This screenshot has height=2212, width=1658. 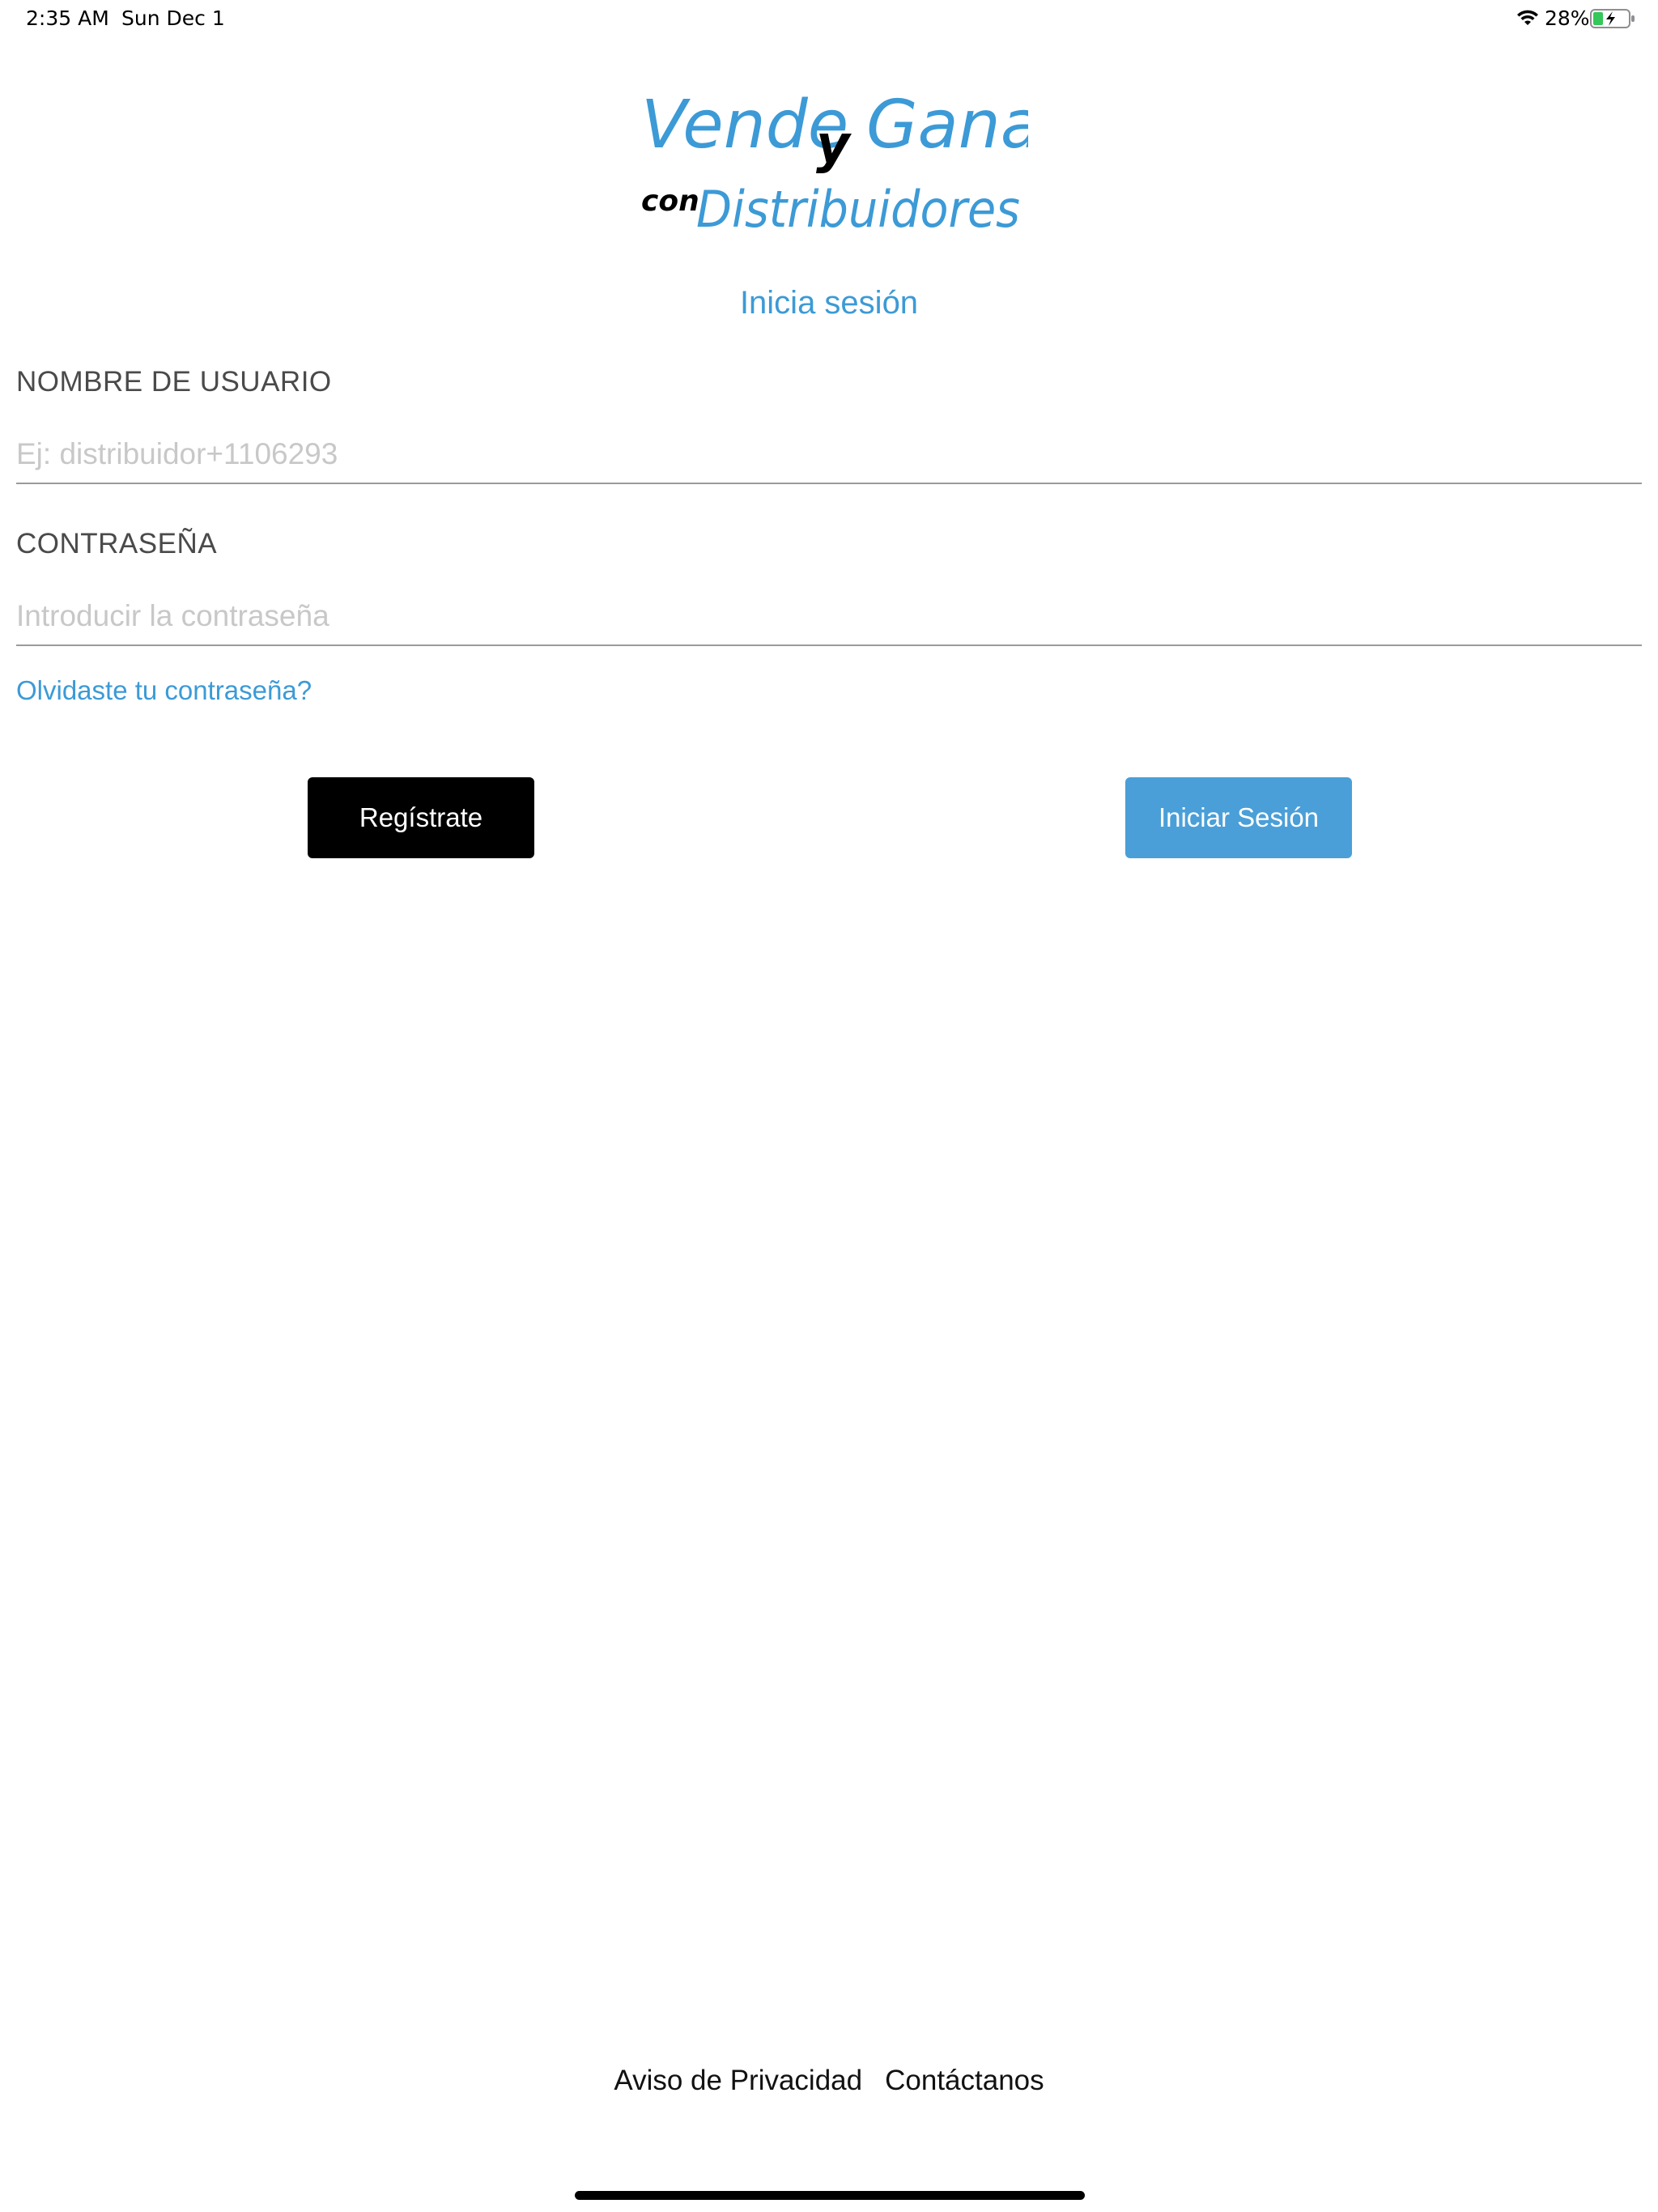 I want to click on logo-word-y: y, so click(x=834, y=145).